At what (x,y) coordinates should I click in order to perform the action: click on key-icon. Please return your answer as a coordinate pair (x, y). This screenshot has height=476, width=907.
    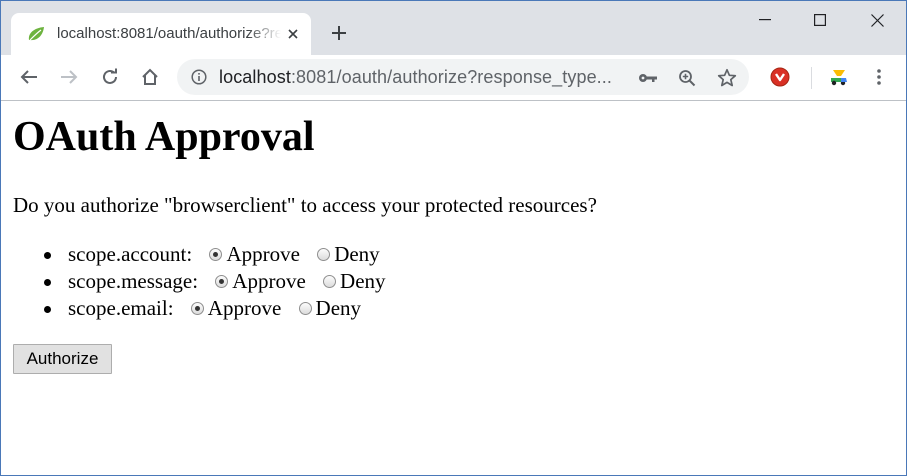
    Looking at the image, I should click on (648, 78).